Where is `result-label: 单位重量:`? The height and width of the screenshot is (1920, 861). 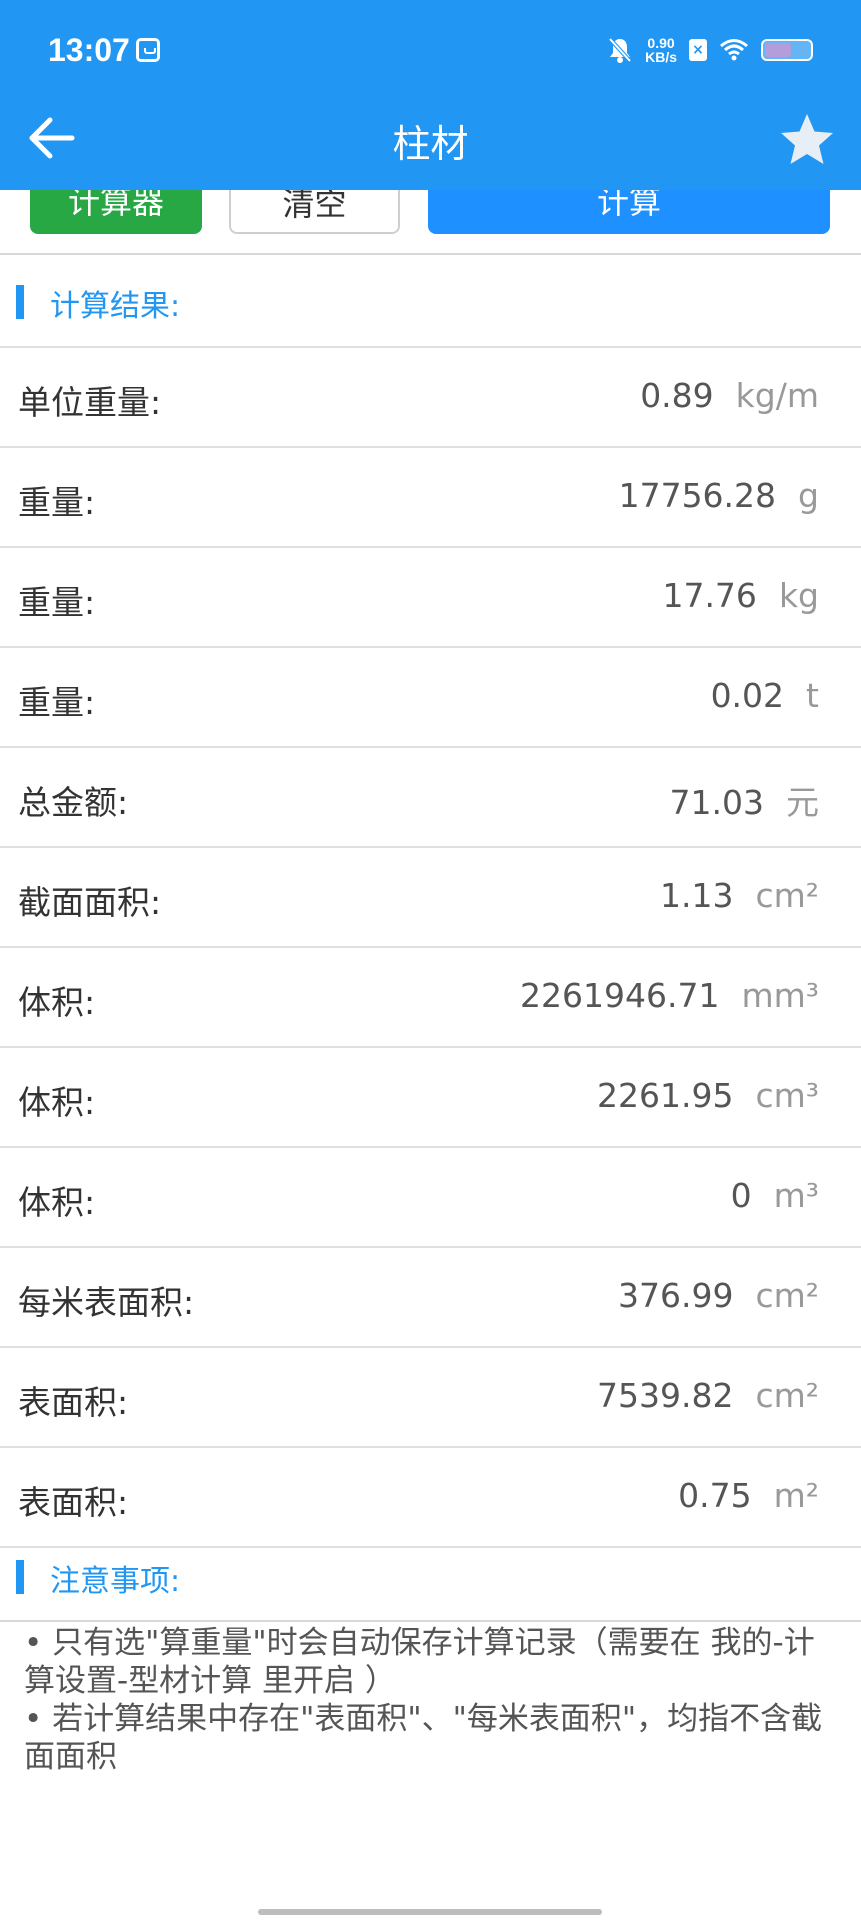
result-label: 单位重量: is located at coordinates (90, 402).